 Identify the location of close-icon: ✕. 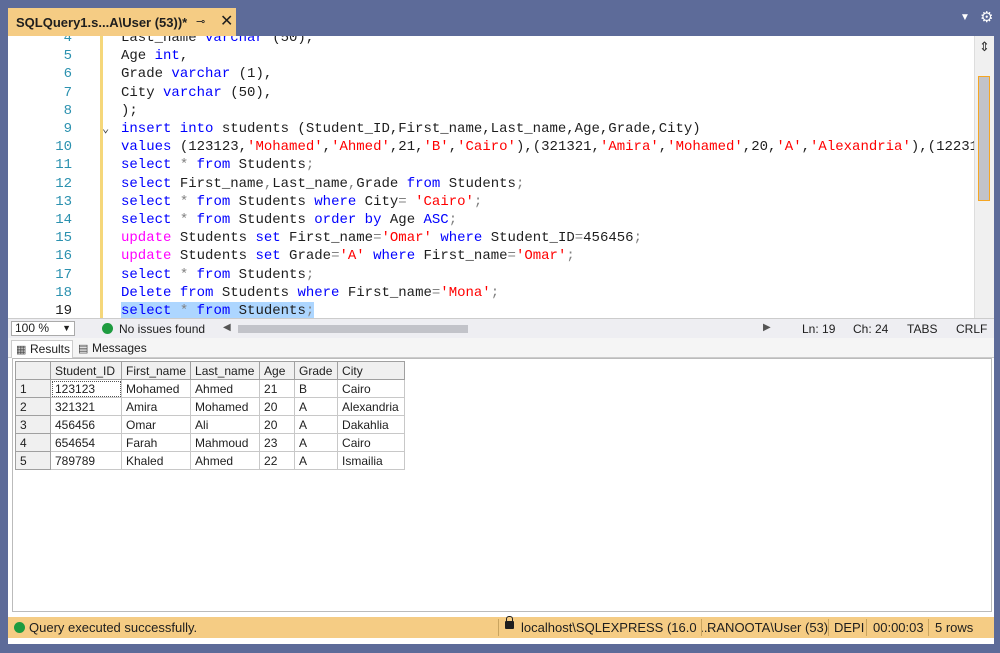
(226, 21).